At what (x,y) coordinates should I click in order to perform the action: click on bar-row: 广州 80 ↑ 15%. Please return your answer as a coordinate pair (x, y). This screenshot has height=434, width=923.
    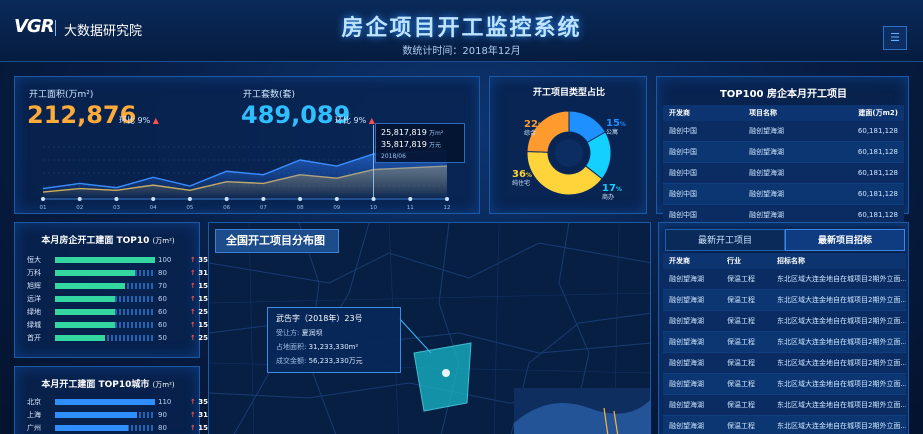
    Looking at the image, I should click on (121, 427).